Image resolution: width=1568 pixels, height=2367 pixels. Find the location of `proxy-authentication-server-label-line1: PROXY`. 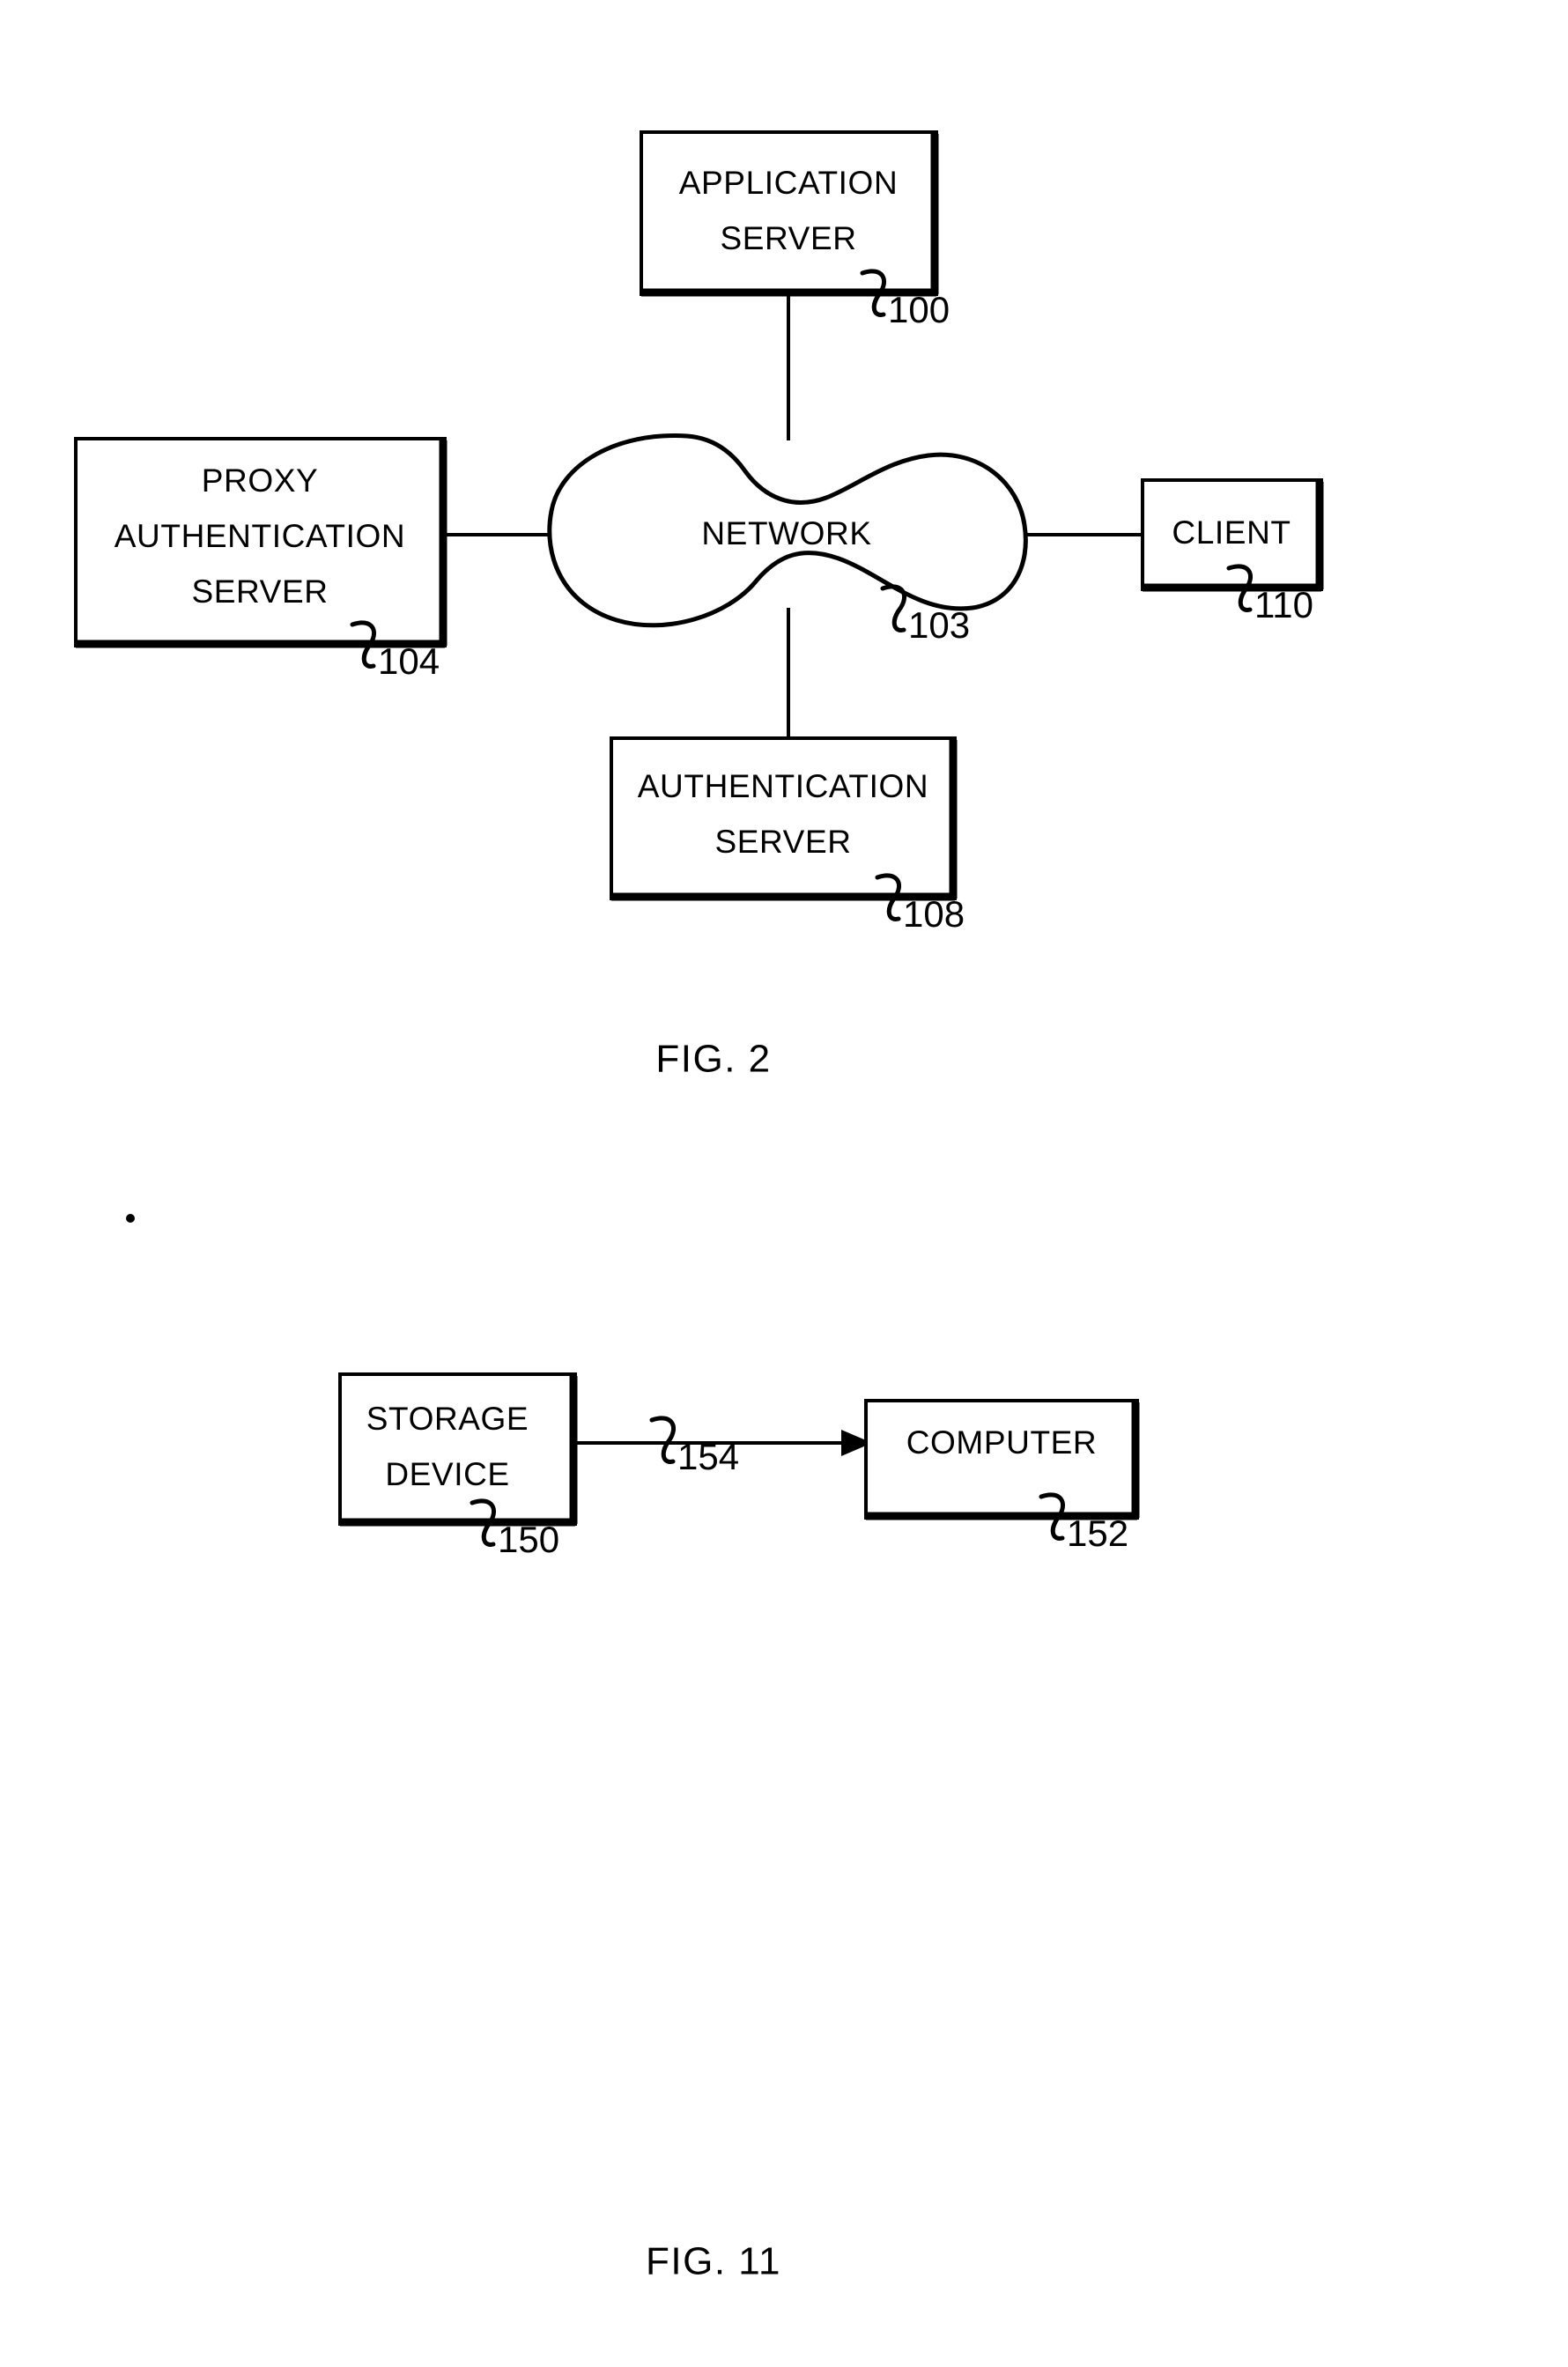

proxy-authentication-server-label-line1: PROXY is located at coordinates (260, 481).